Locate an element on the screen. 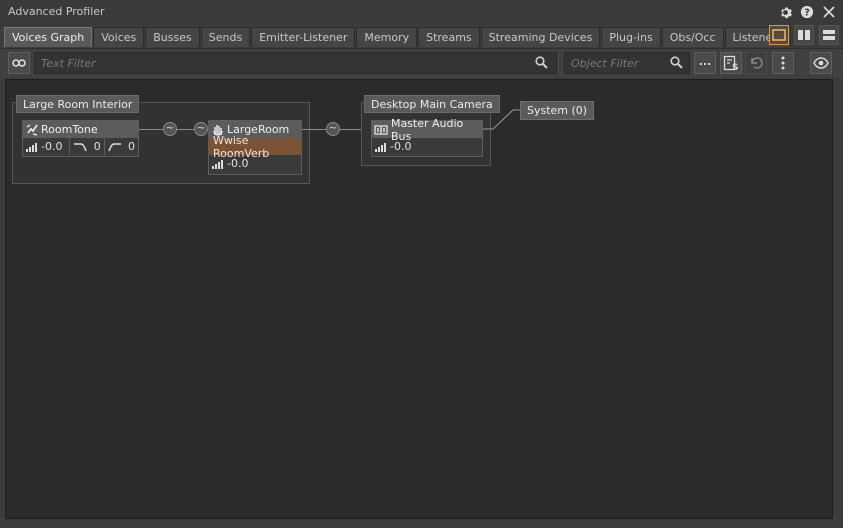  split-horizontal-layout-button is located at coordinates (829, 35).